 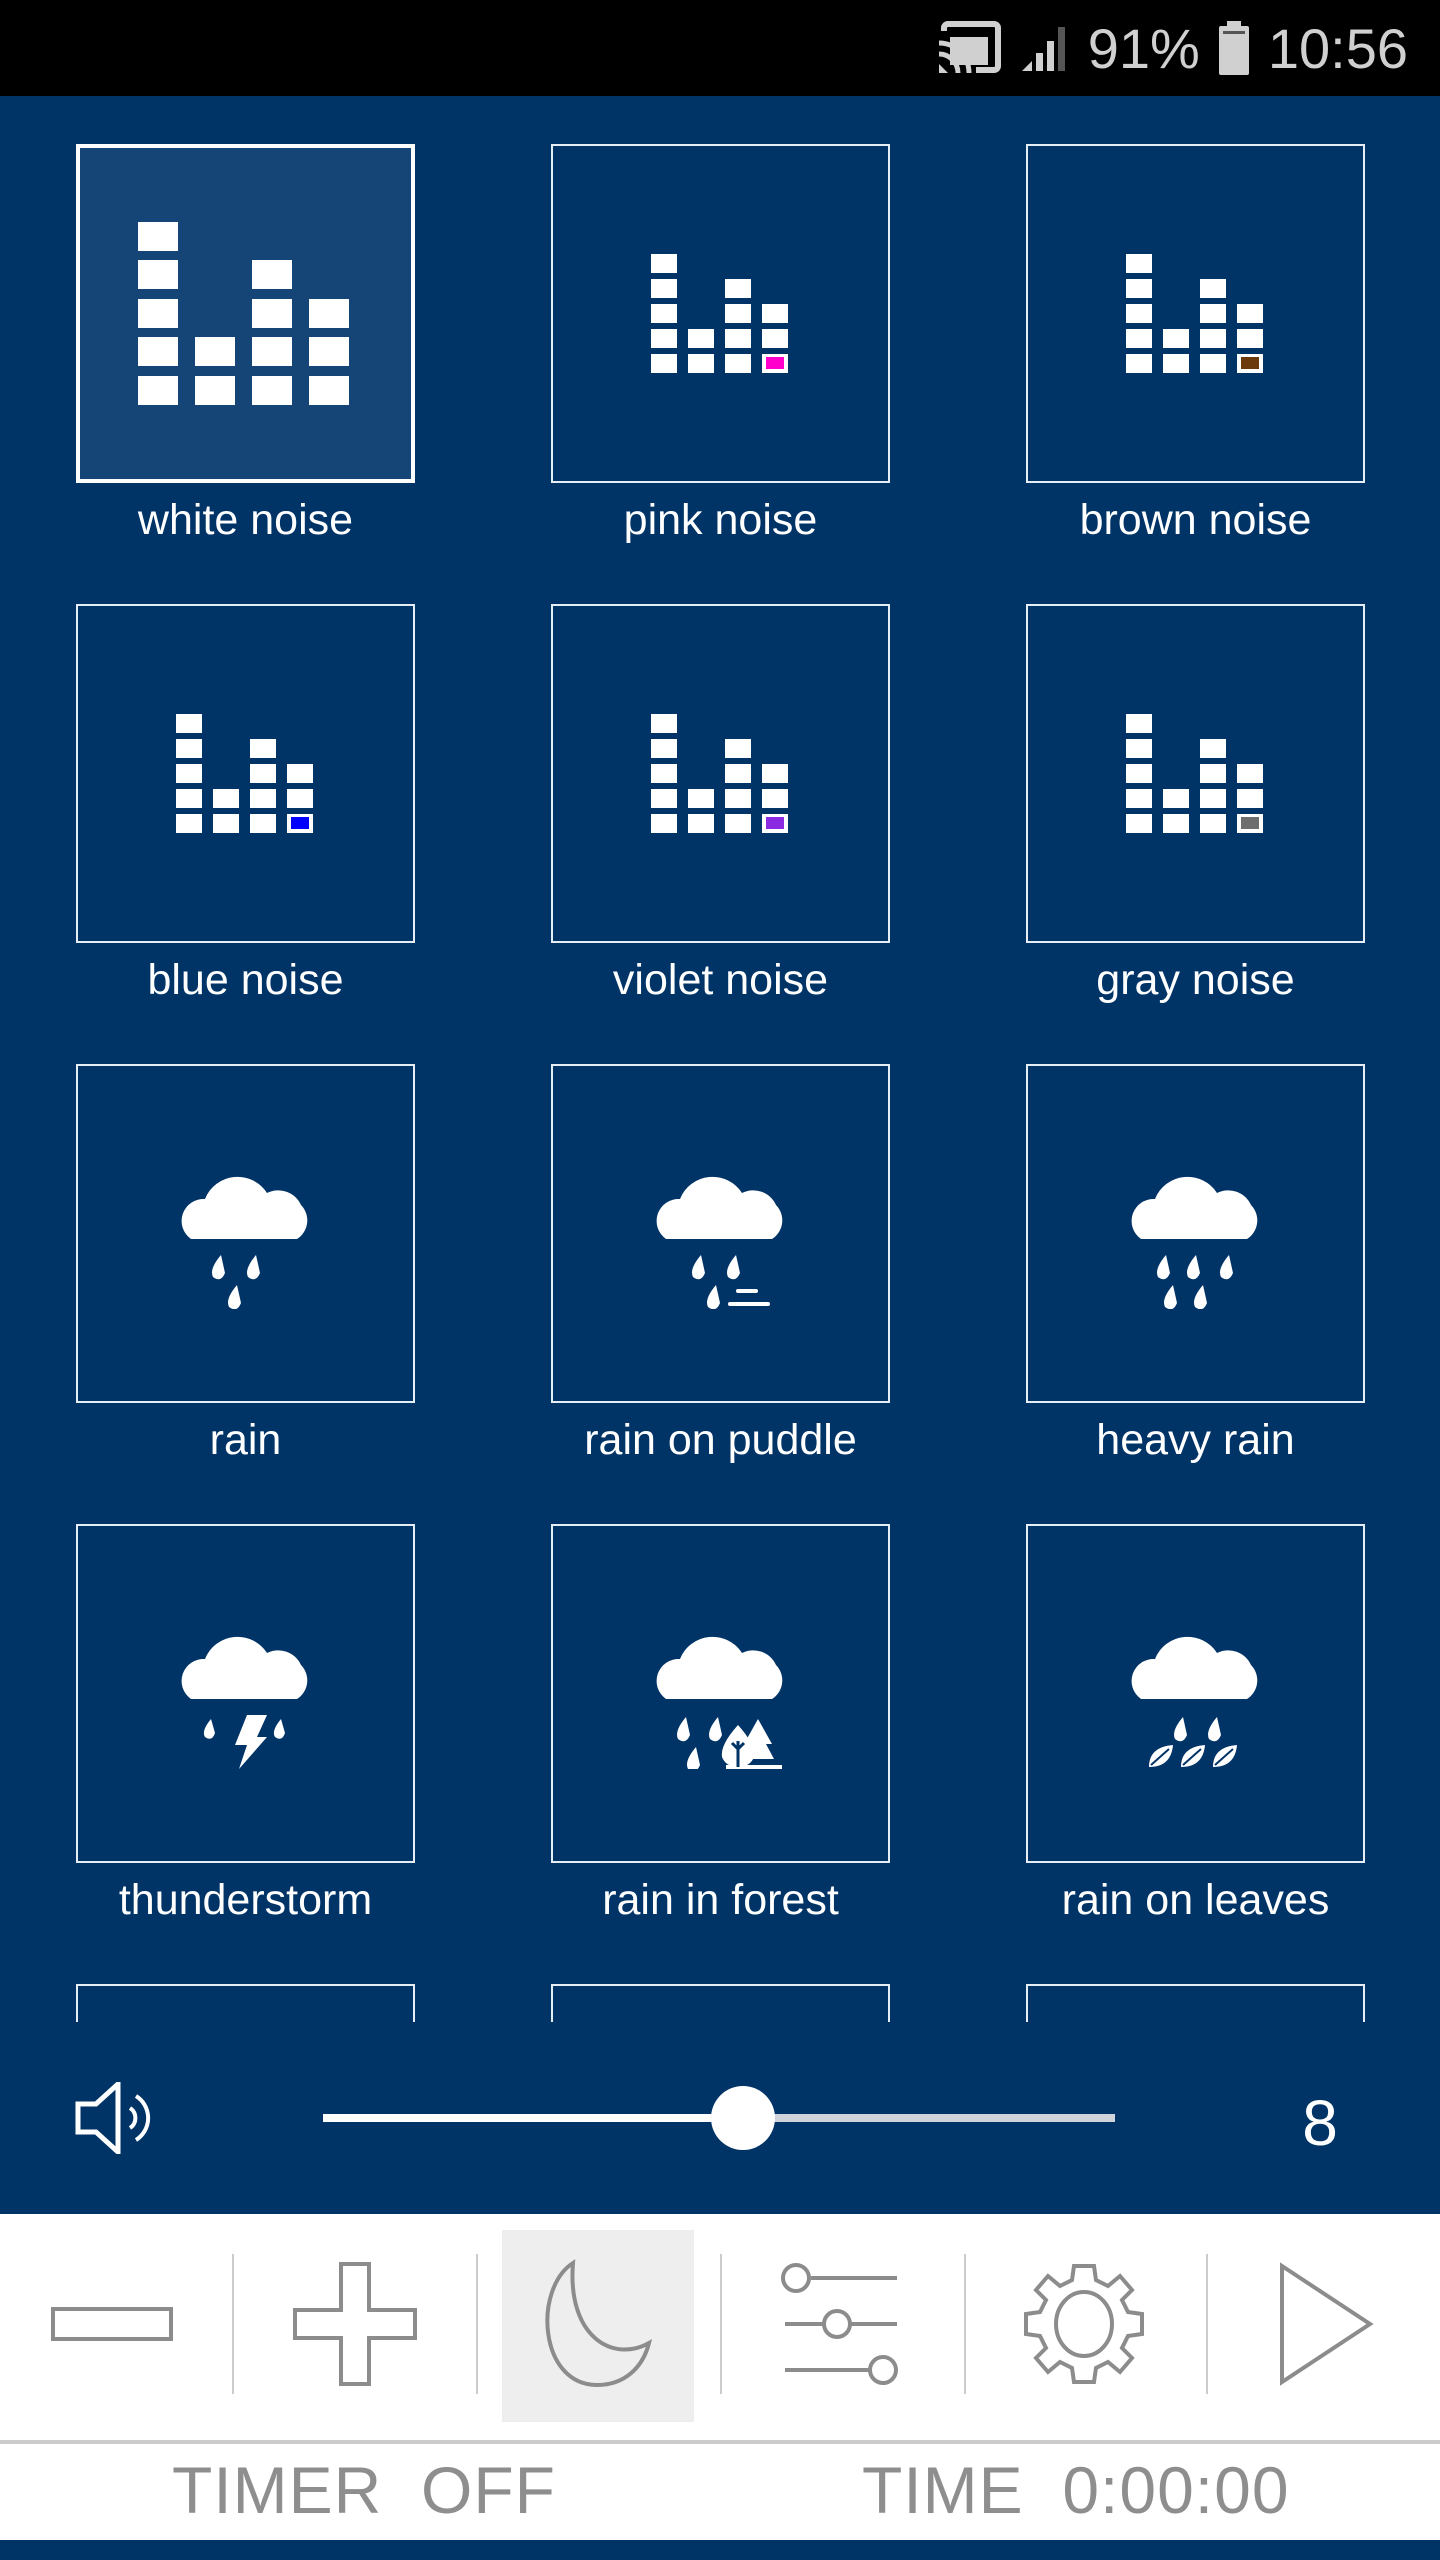 What do you see at coordinates (1337, 48) in the screenshot?
I see `clock: 10:56` at bounding box center [1337, 48].